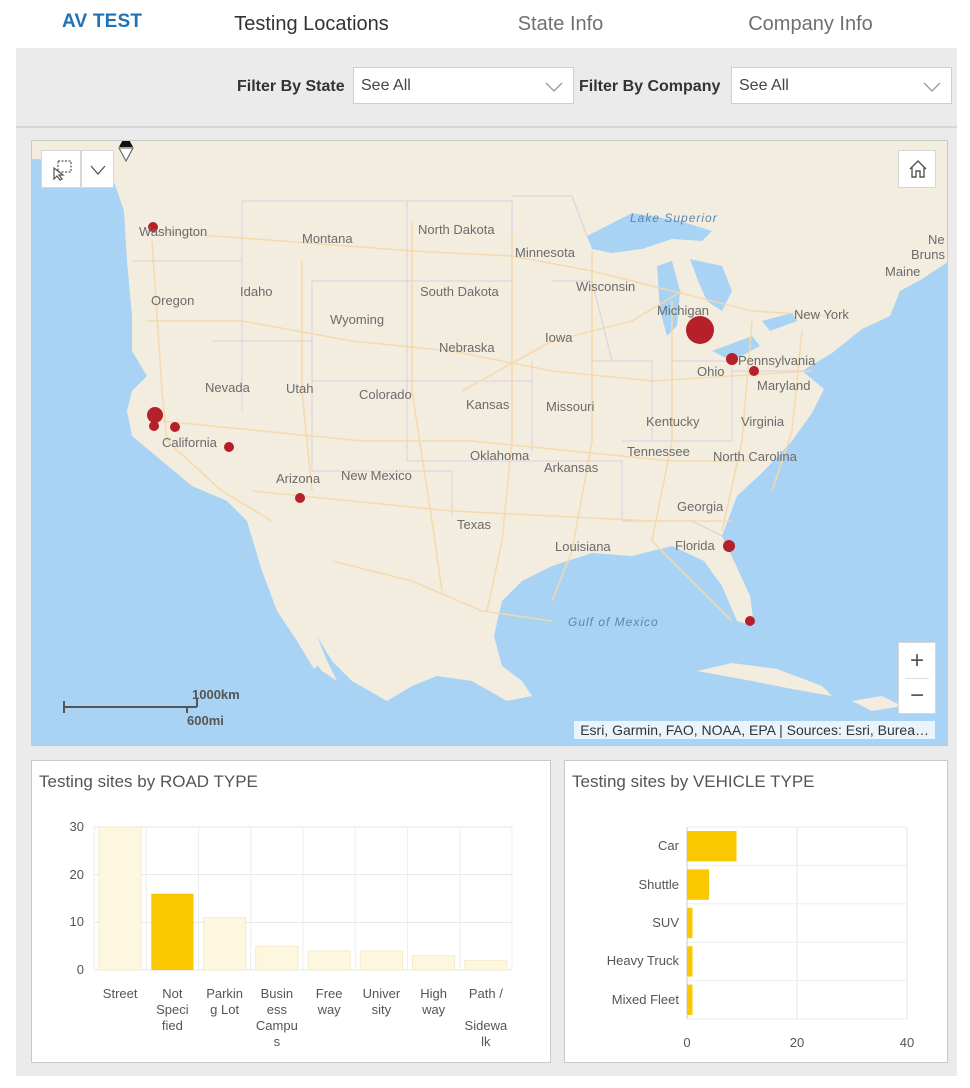 Image resolution: width=970 pixels, height=1088 pixels. I want to click on map-label: North Carolina, so click(755, 456).